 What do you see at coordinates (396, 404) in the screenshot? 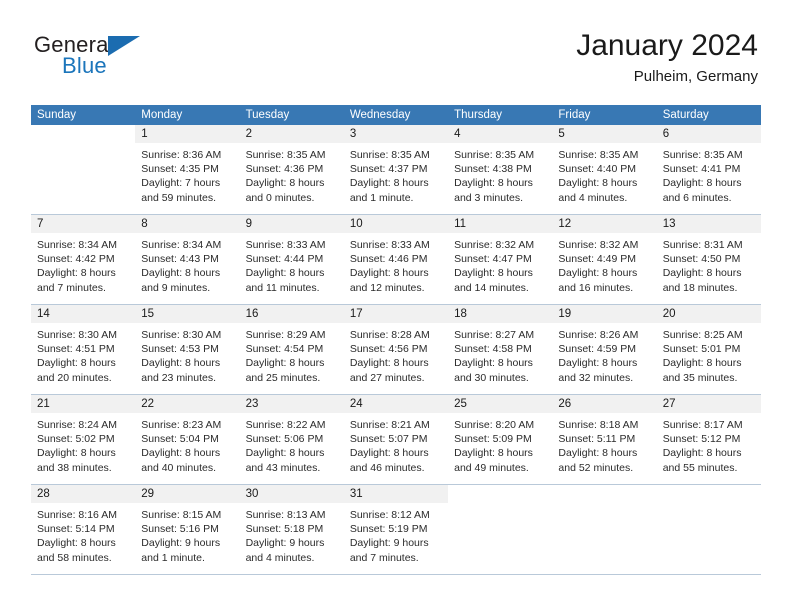
I see `day-number: 24` at bounding box center [396, 404].